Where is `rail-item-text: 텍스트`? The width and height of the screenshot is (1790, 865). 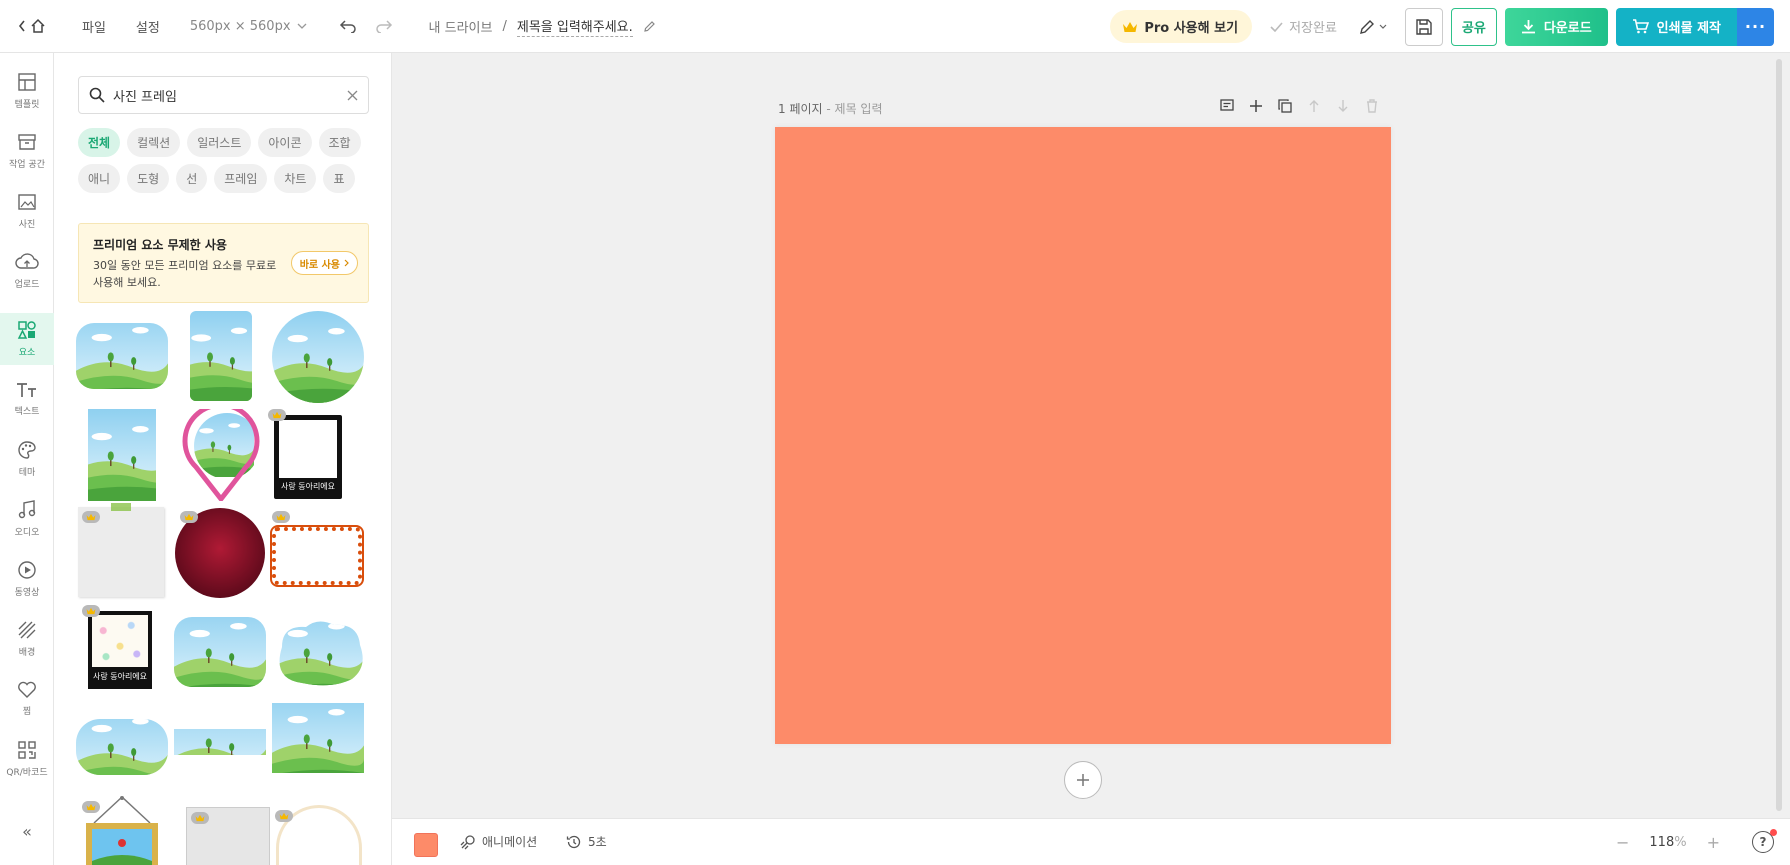 rail-item-text: 텍스트 is located at coordinates (27, 399).